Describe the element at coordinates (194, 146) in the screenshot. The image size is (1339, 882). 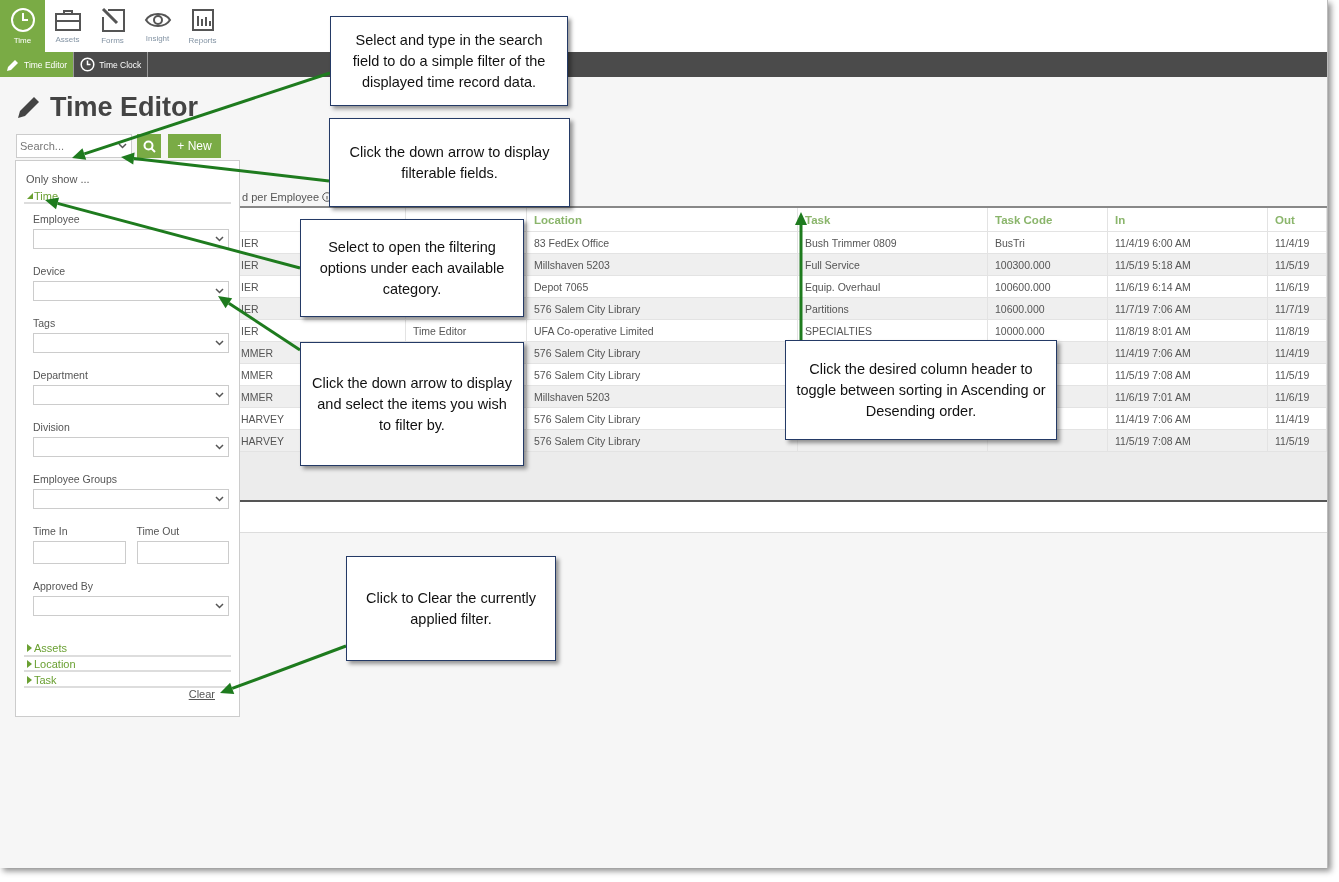
I see `new-button: + New` at that location.